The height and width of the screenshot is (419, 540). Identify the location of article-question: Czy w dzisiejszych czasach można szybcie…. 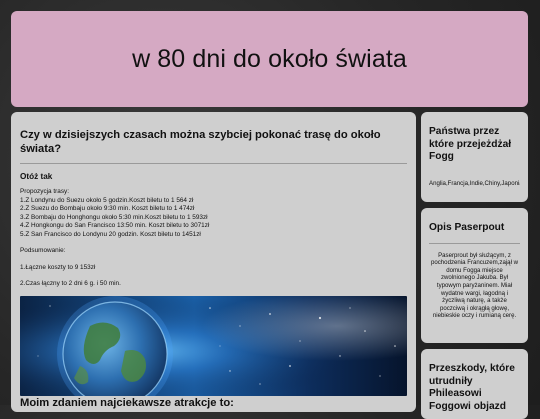
(200, 142).